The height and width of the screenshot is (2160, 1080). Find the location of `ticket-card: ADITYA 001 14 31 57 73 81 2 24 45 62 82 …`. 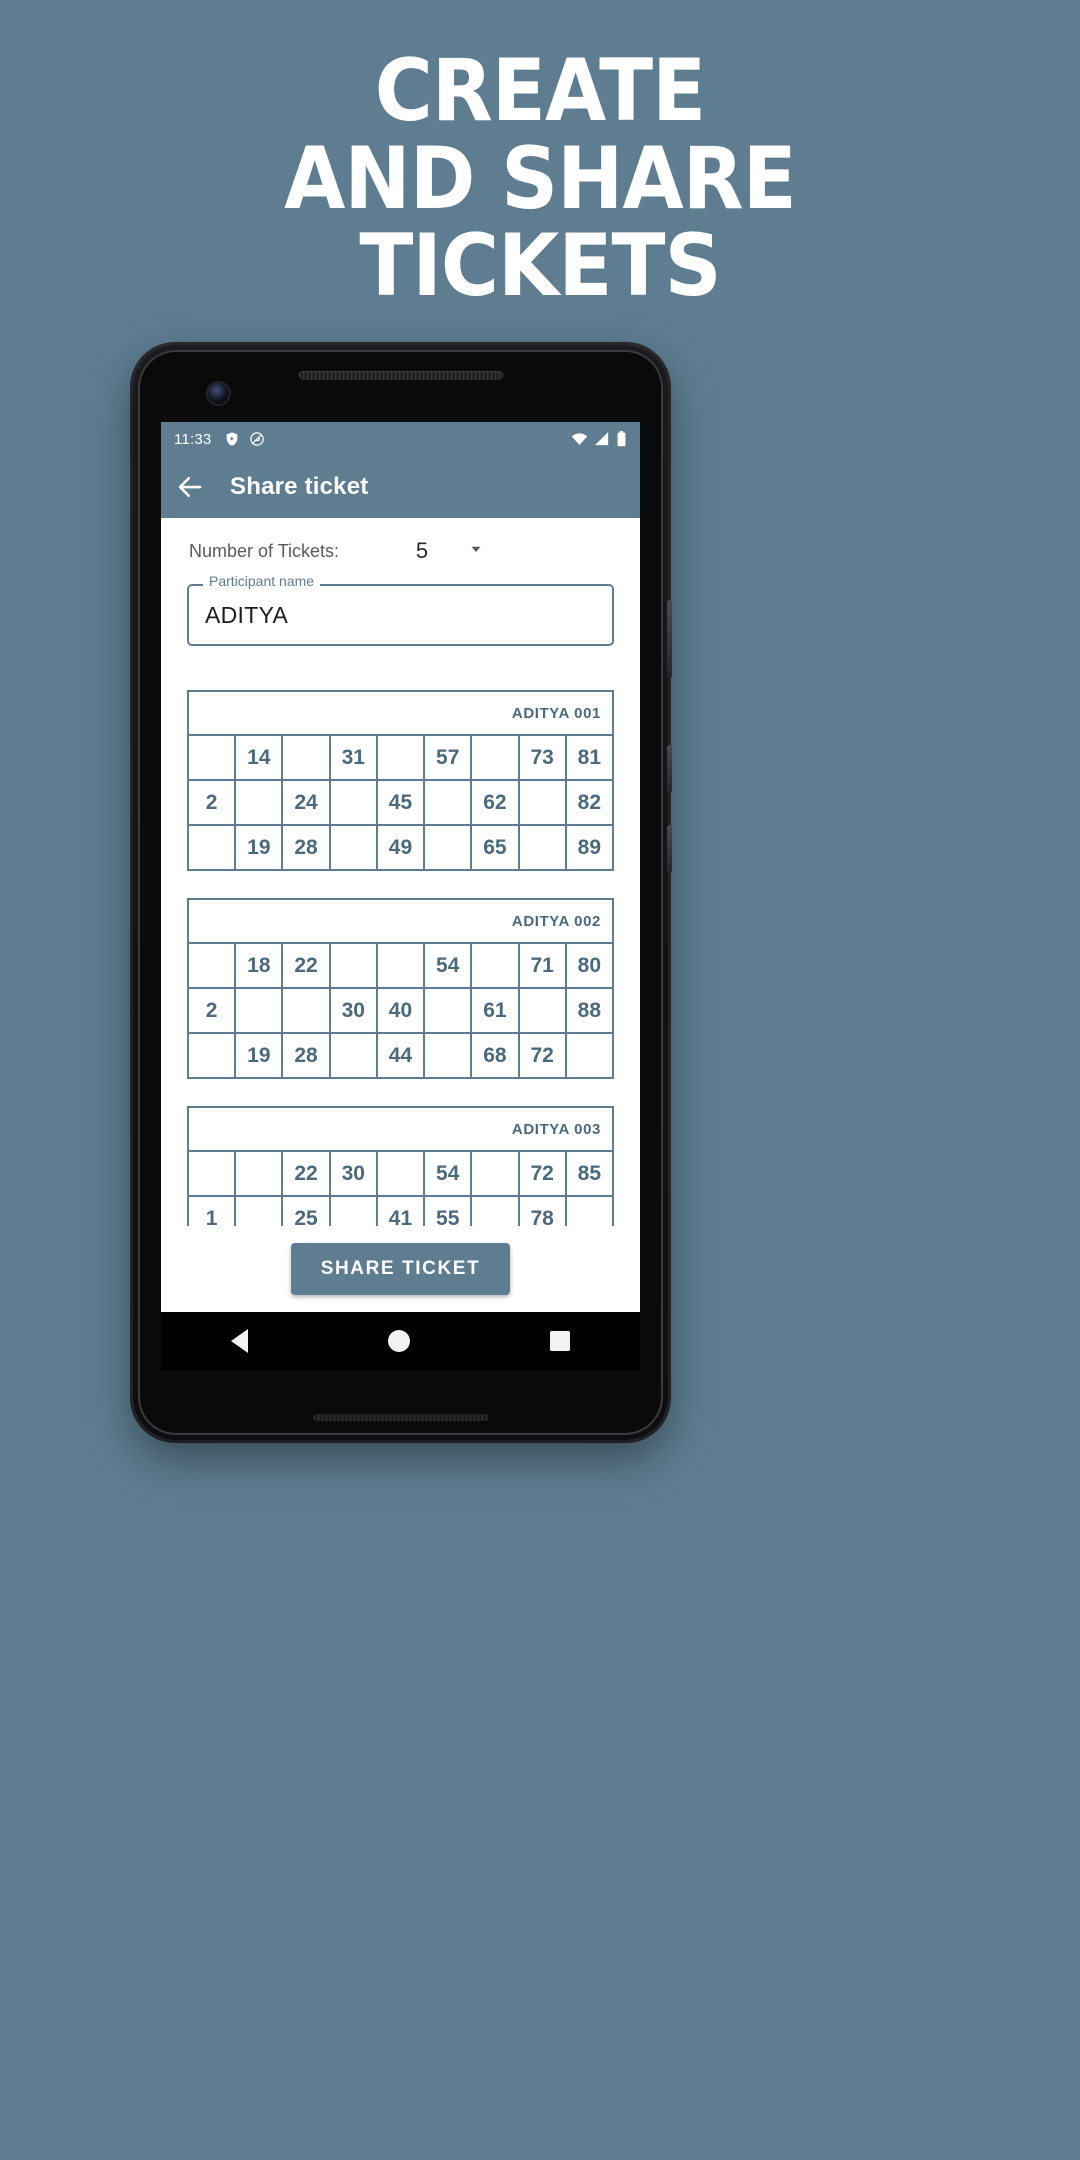

ticket-card: ADITYA 001 14 31 57 73 81 2 24 45 62 82 … is located at coordinates (400, 780).